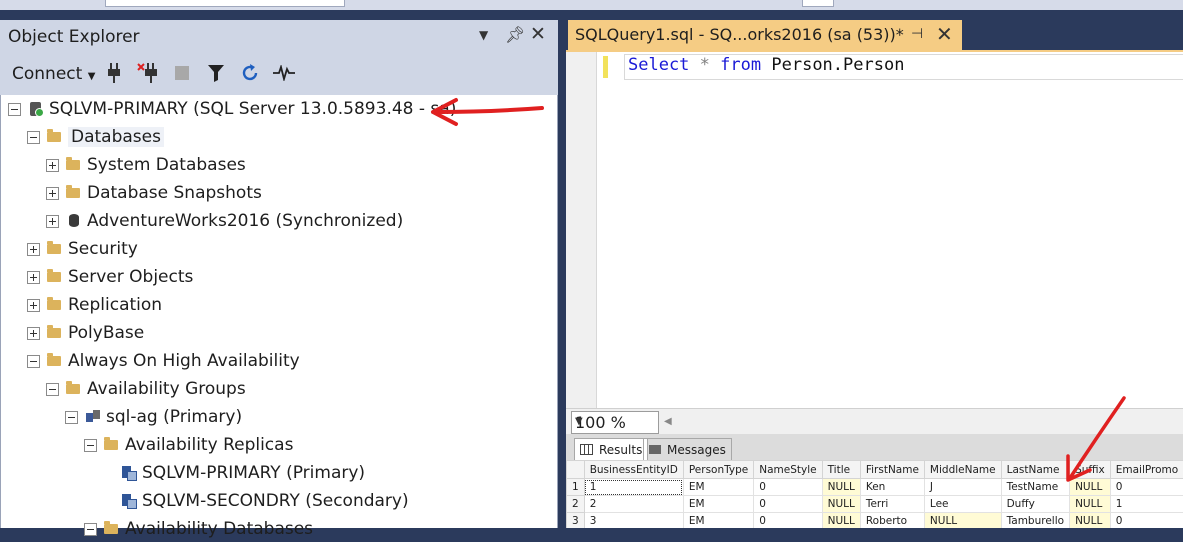 The height and width of the screenshot is (542, 1183). I want to click on row-number: 3, so click(576, 521).